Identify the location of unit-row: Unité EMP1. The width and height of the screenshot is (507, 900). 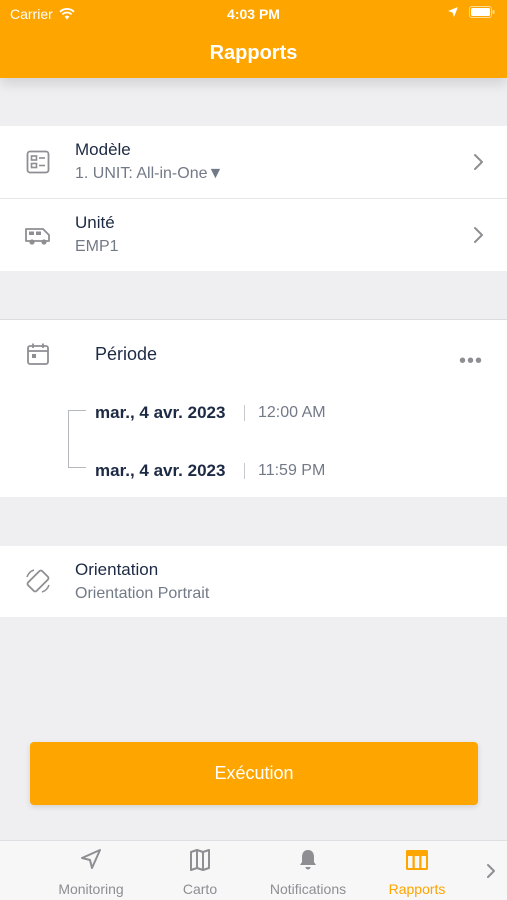
(253, 235).